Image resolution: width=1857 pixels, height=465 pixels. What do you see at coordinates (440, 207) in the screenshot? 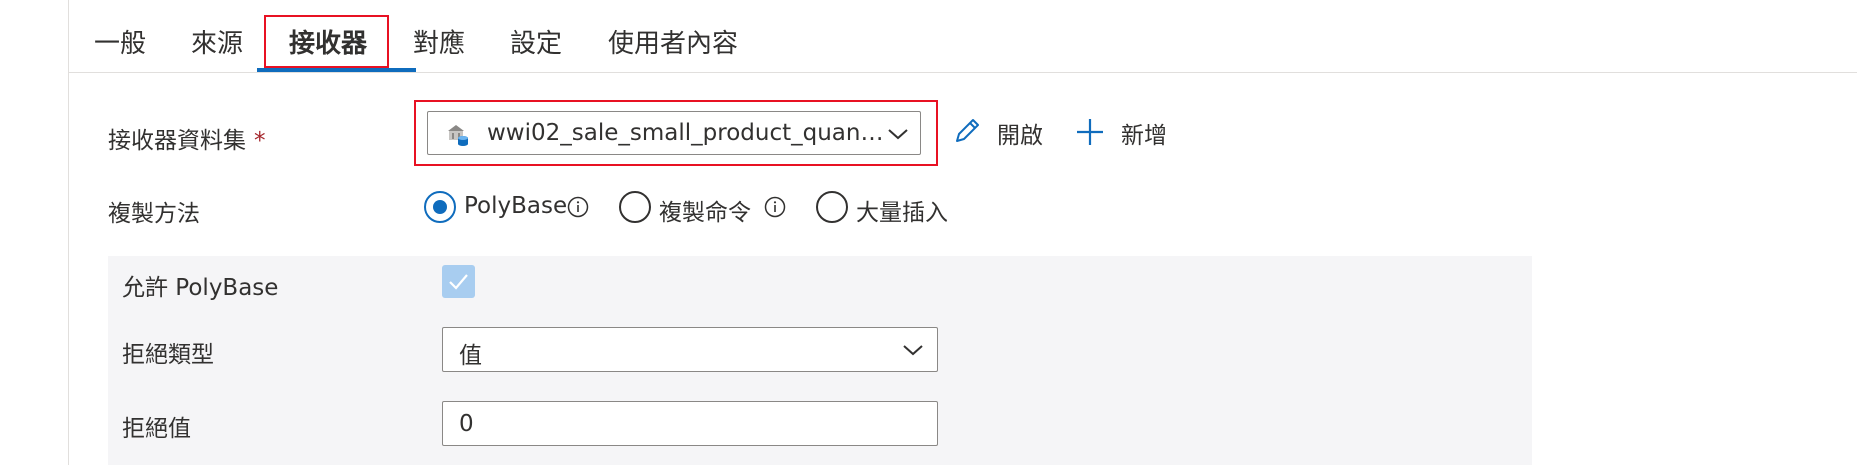
I see `radio-polybase` at bounding box center [440, 207].